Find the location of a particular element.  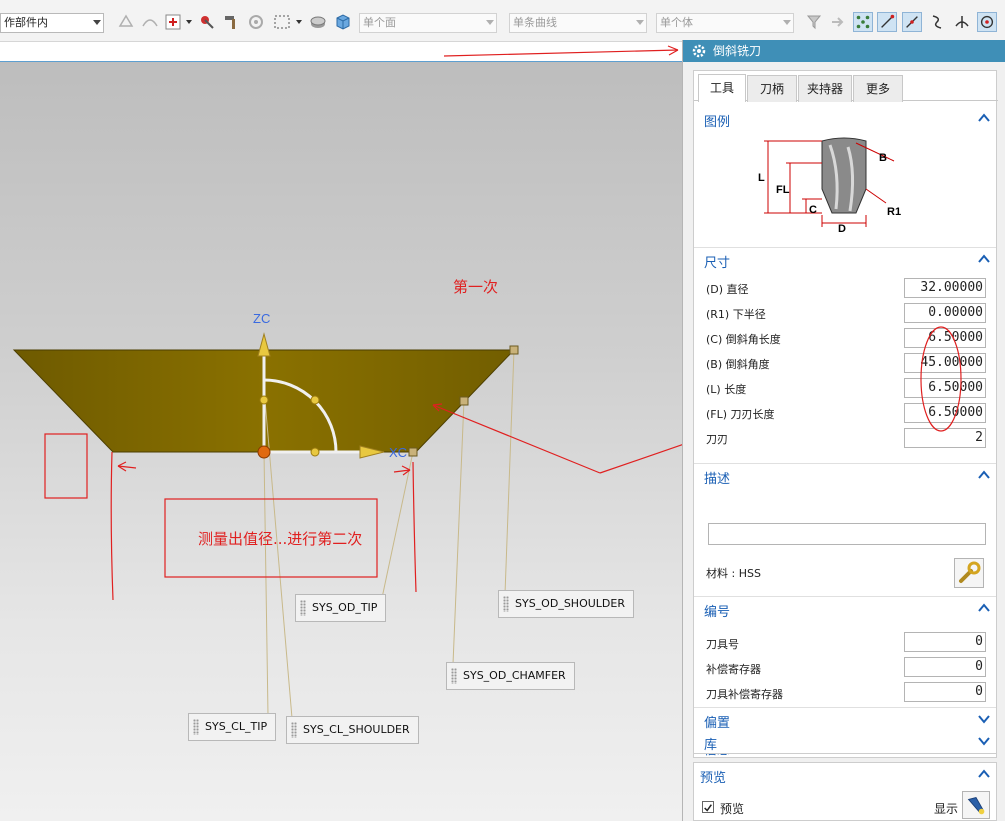

material-select-button is located at coordinates (969, 573).